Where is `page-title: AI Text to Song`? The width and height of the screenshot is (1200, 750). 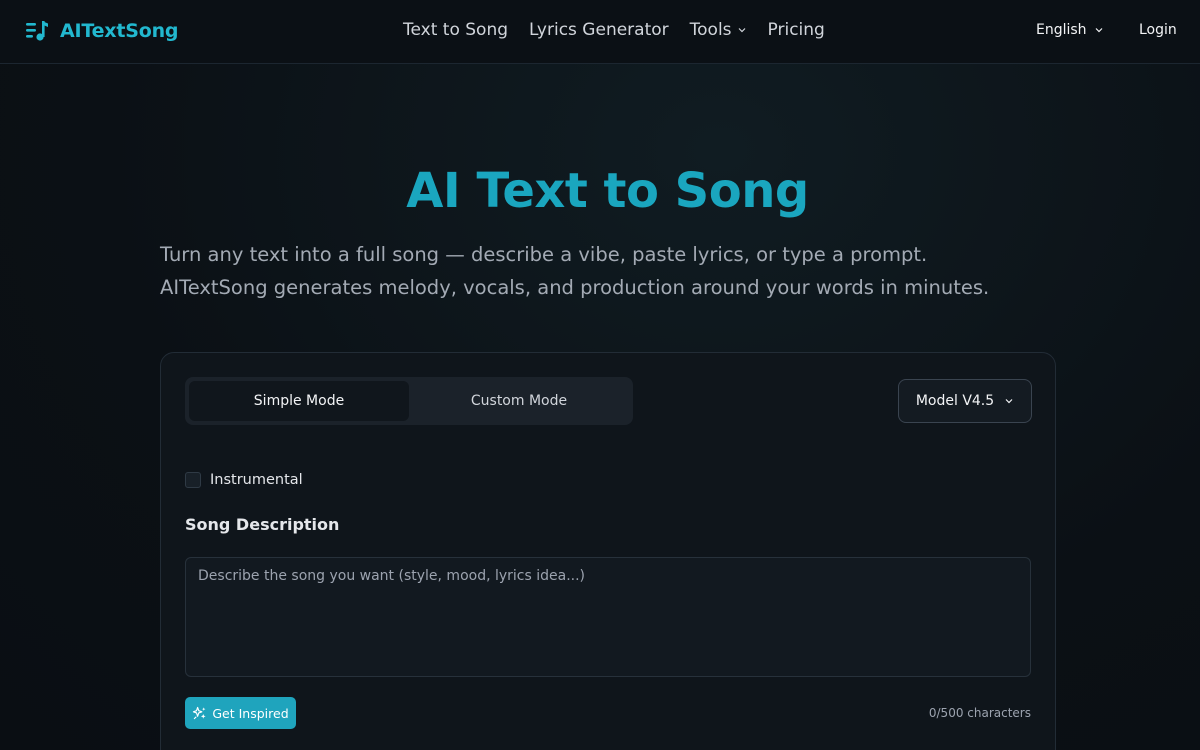
page-title: AI Text to Song is located at coordinates (607, 191).